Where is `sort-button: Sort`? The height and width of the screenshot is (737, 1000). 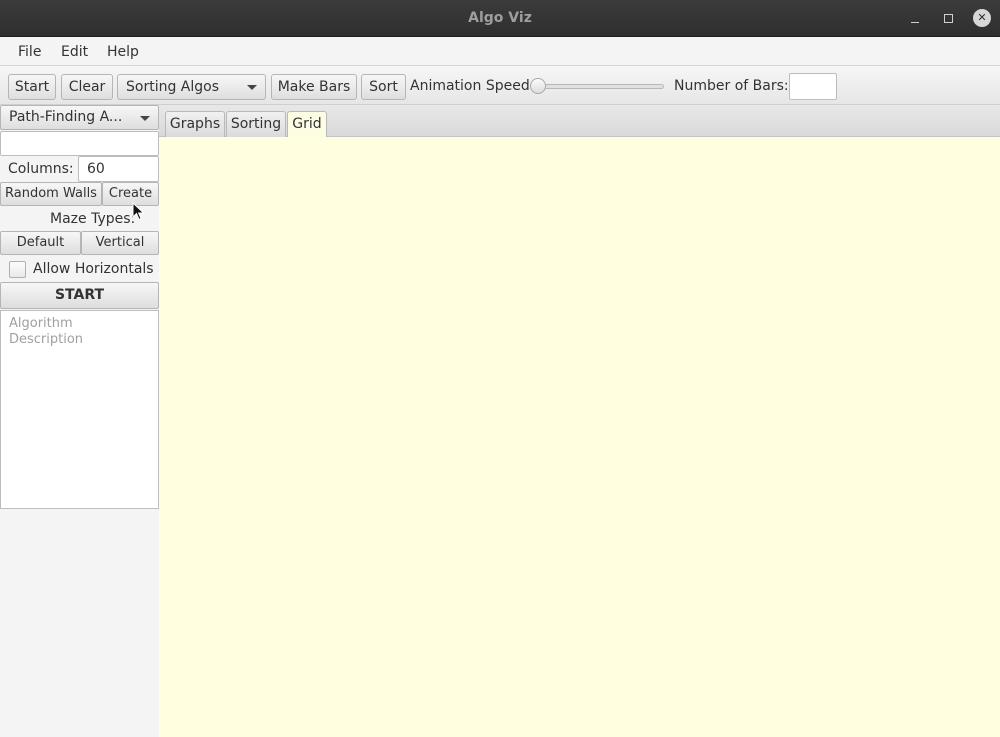
sort-button: Sort is located at coordinates (383, 87).